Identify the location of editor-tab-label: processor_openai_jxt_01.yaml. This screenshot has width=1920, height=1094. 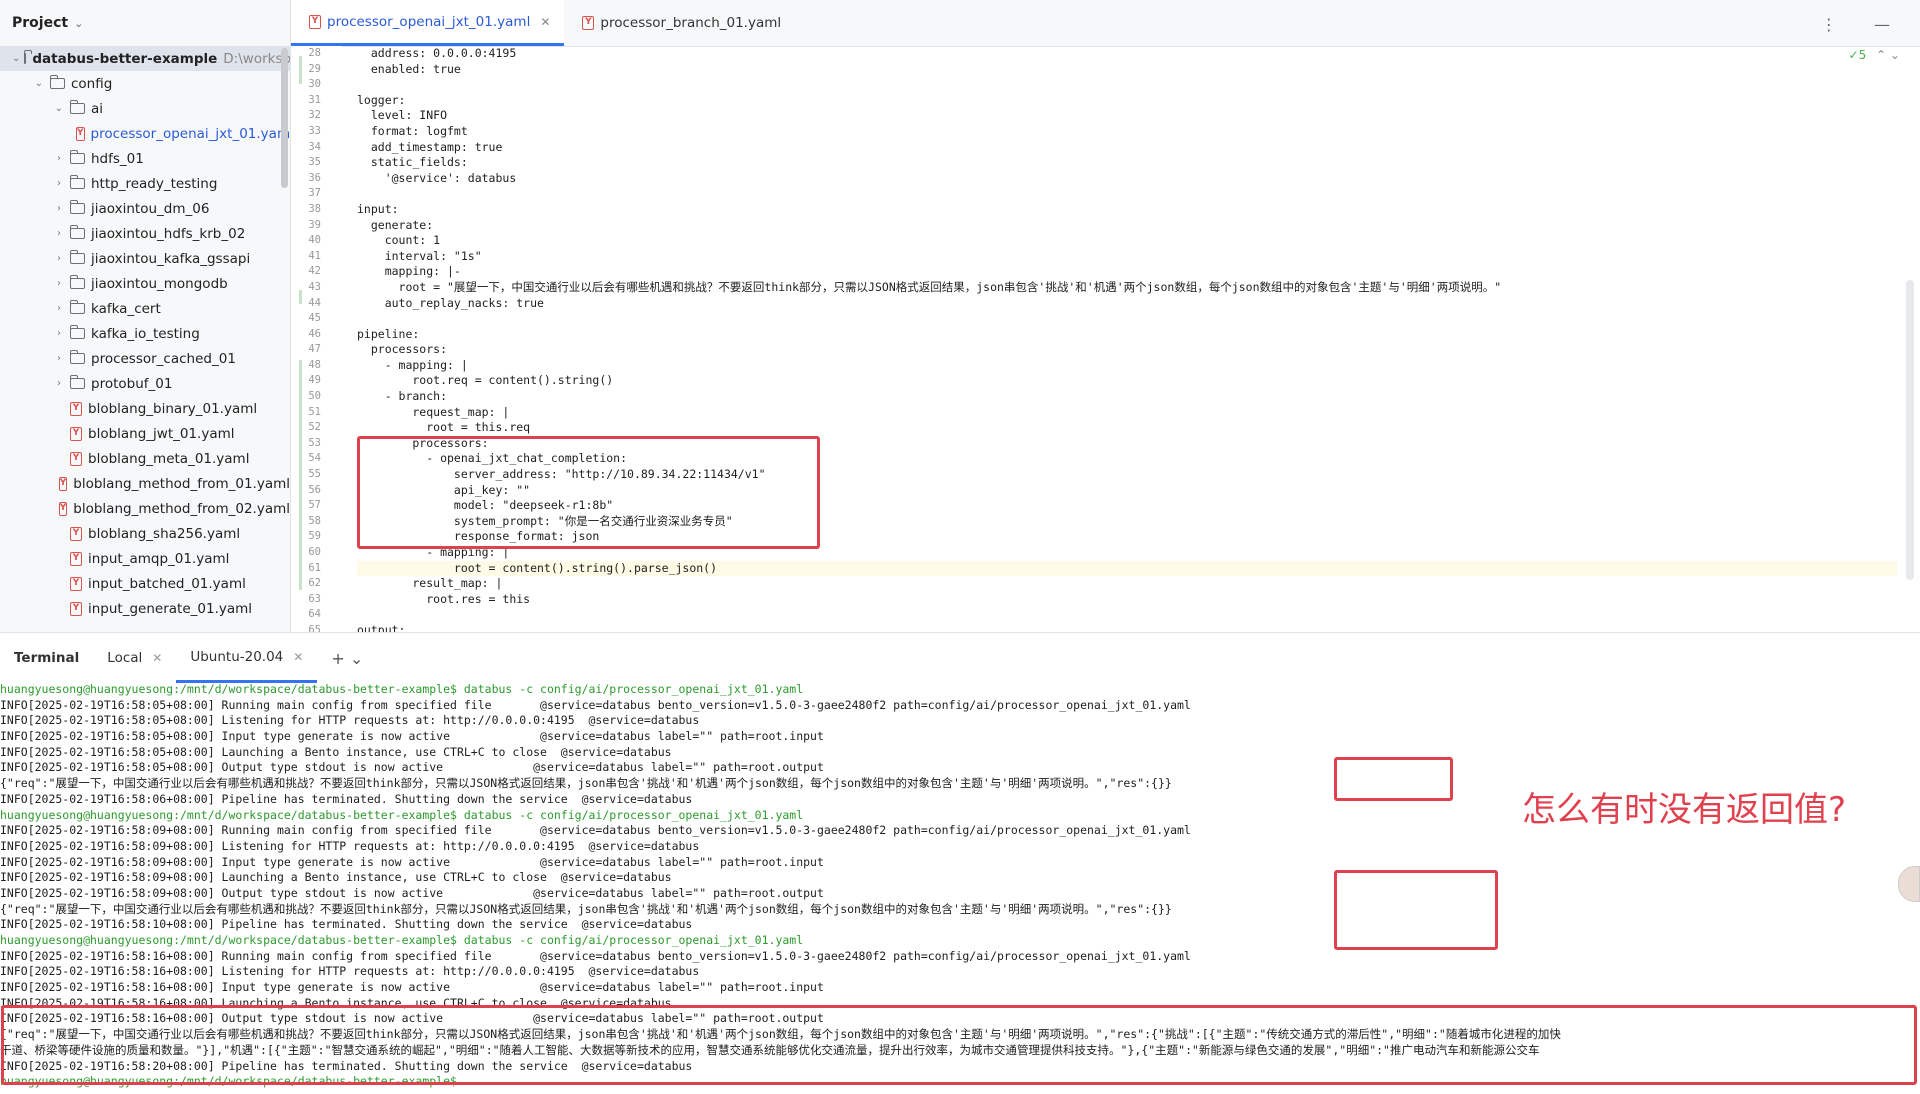
(429, 21).